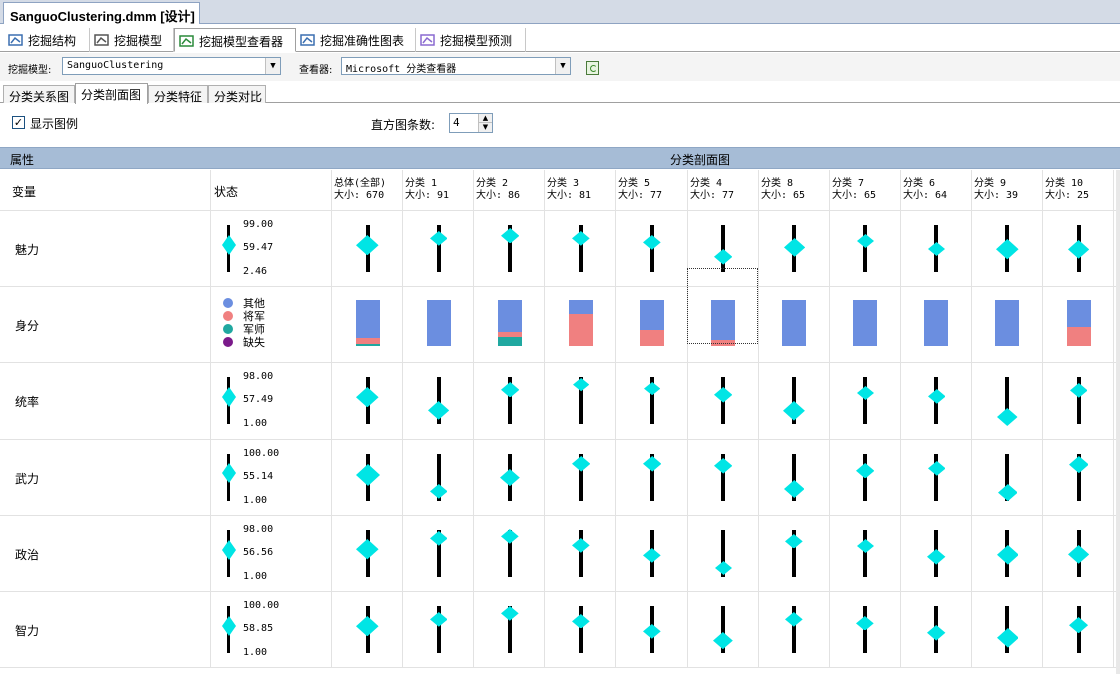 This screenshot has height=674, width=1120. Describe the element at coordinates (783, 190) in the screenshot. I see `cluster-column-header: 分类 8 大小: 65` at that location.